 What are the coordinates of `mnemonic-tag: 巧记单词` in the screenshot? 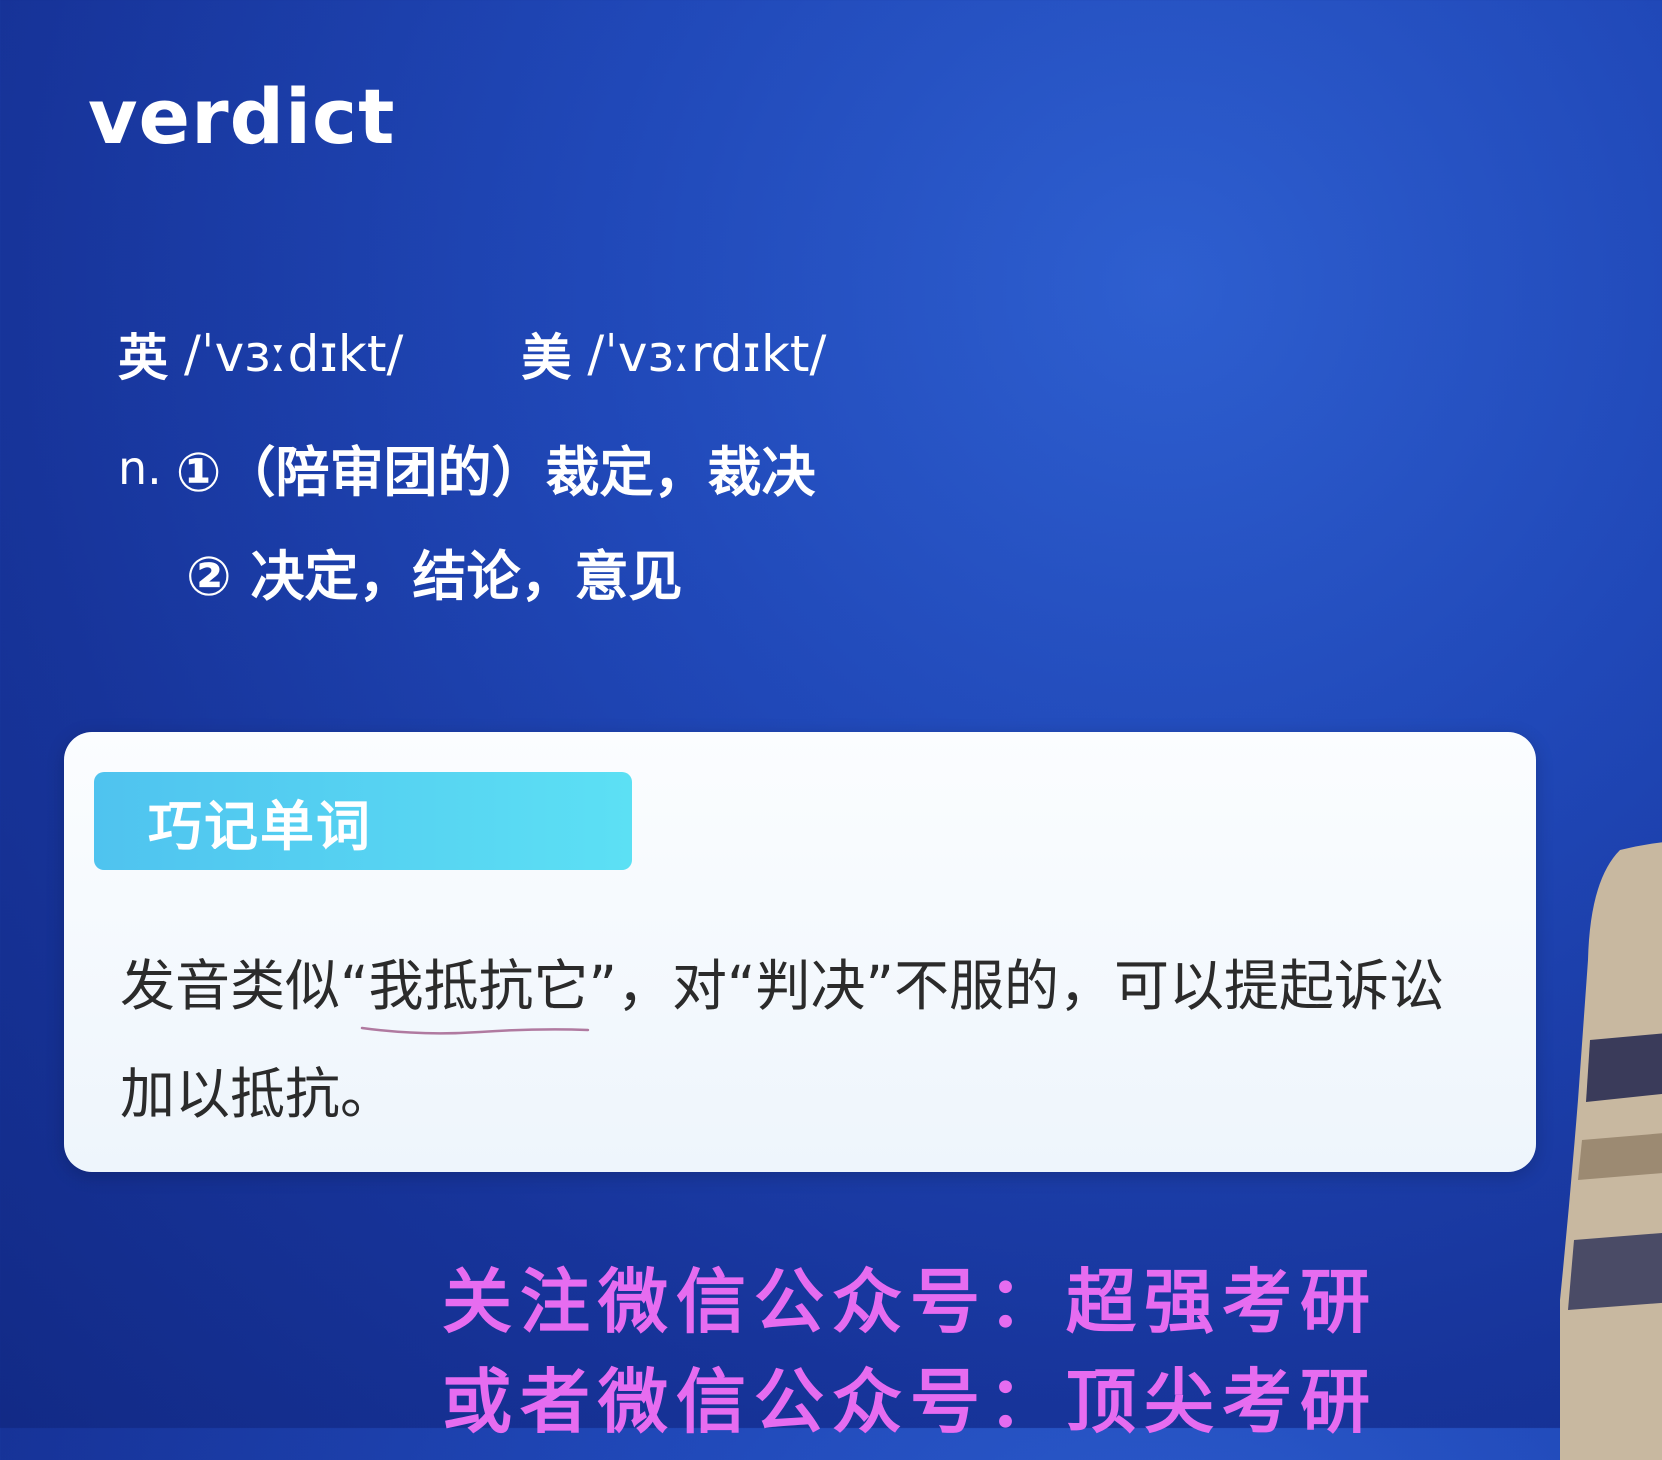 It's located at (363, 821).